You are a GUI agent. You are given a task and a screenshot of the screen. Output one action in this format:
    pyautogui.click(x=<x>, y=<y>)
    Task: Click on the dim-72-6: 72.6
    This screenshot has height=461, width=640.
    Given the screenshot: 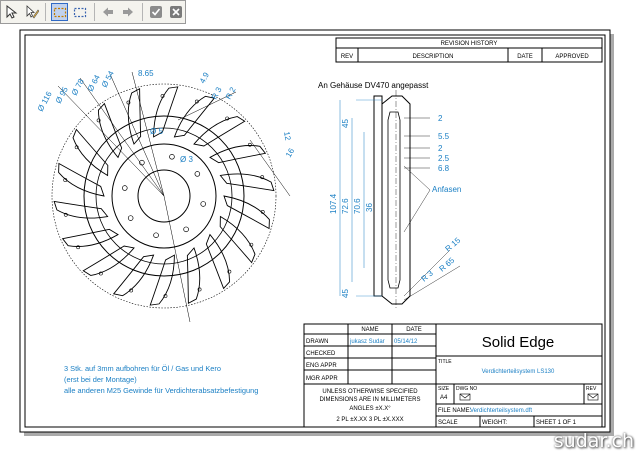 What is the action you would take?
    pyautogui.click(x=345, y=206)
    